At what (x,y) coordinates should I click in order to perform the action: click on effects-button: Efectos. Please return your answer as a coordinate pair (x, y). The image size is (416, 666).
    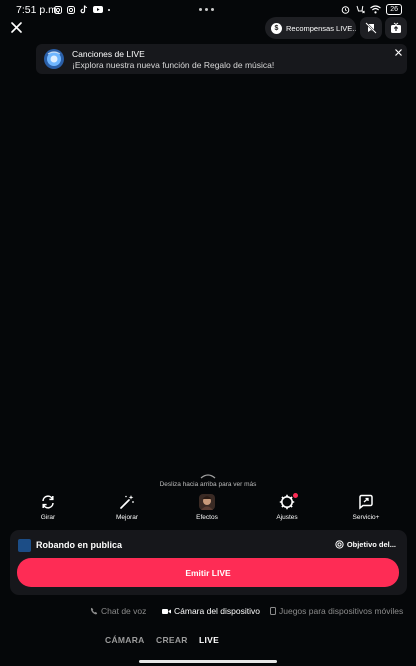
    Looking at the image, I should click on (207, 507).